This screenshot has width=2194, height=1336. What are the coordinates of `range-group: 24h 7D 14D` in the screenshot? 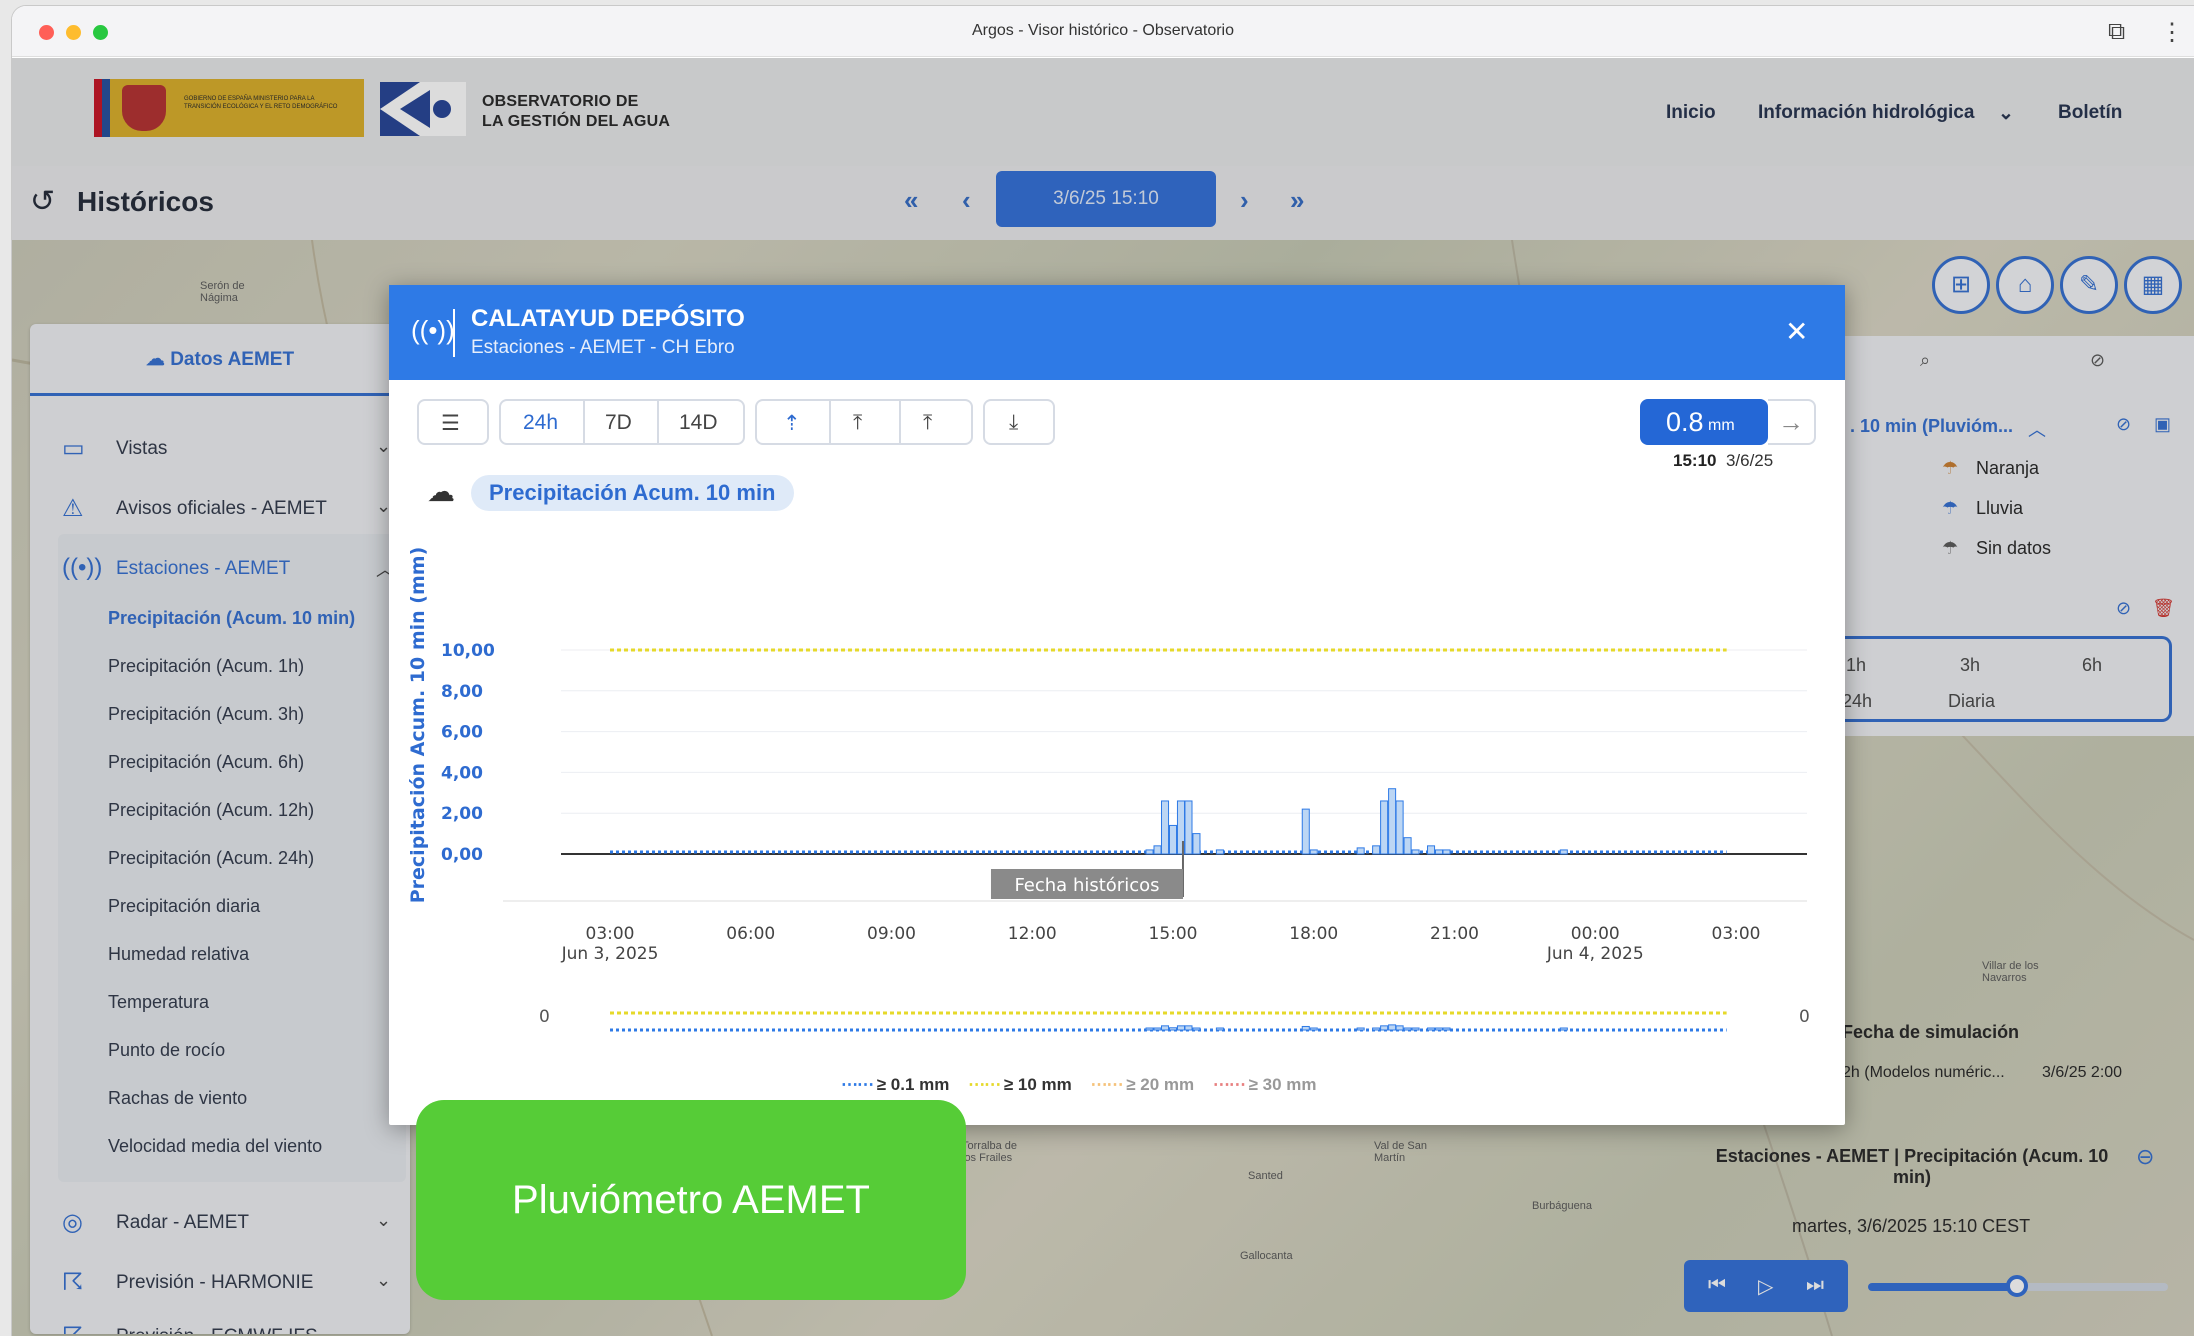 It's located at (622, 422).